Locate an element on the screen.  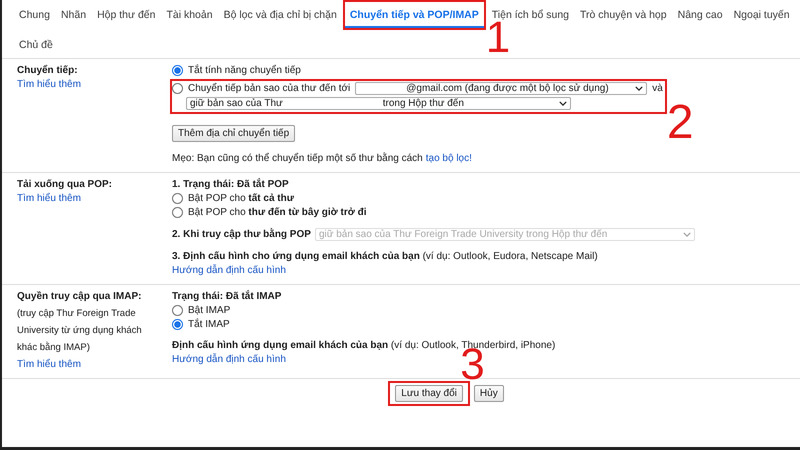
address-dropdown: @gmail.com (đang được một bộ lọc sử dụng) is located at coordinates (501, 88).